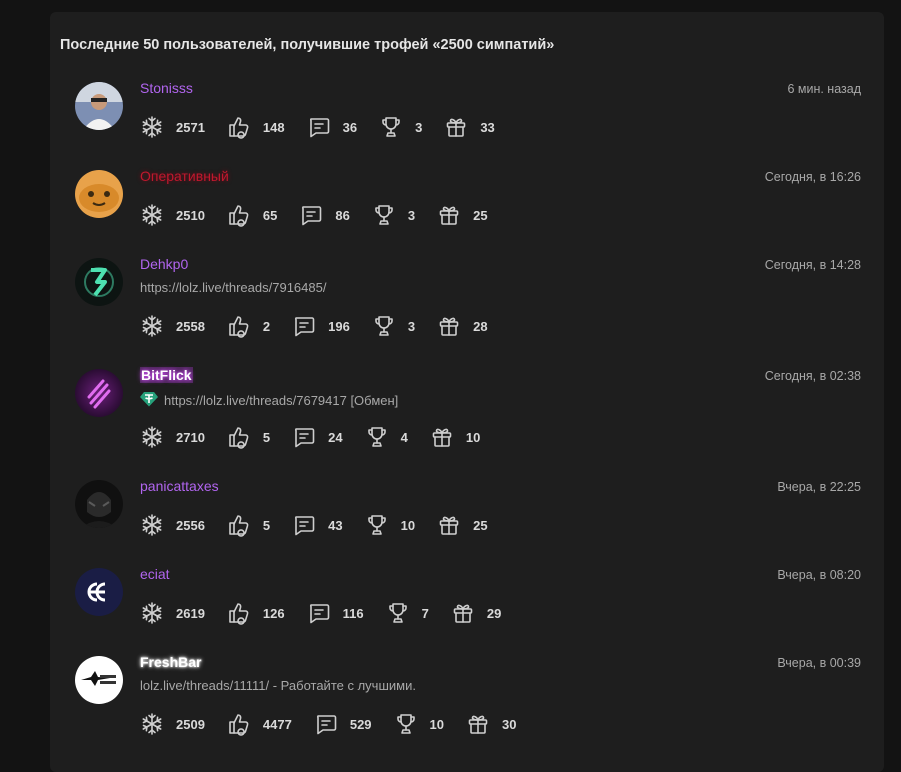  What do you see at coordinates (819, 663) in the screenshot?
I see `award-time: Вчера, в 00:39` at bounding box center [819, 663].